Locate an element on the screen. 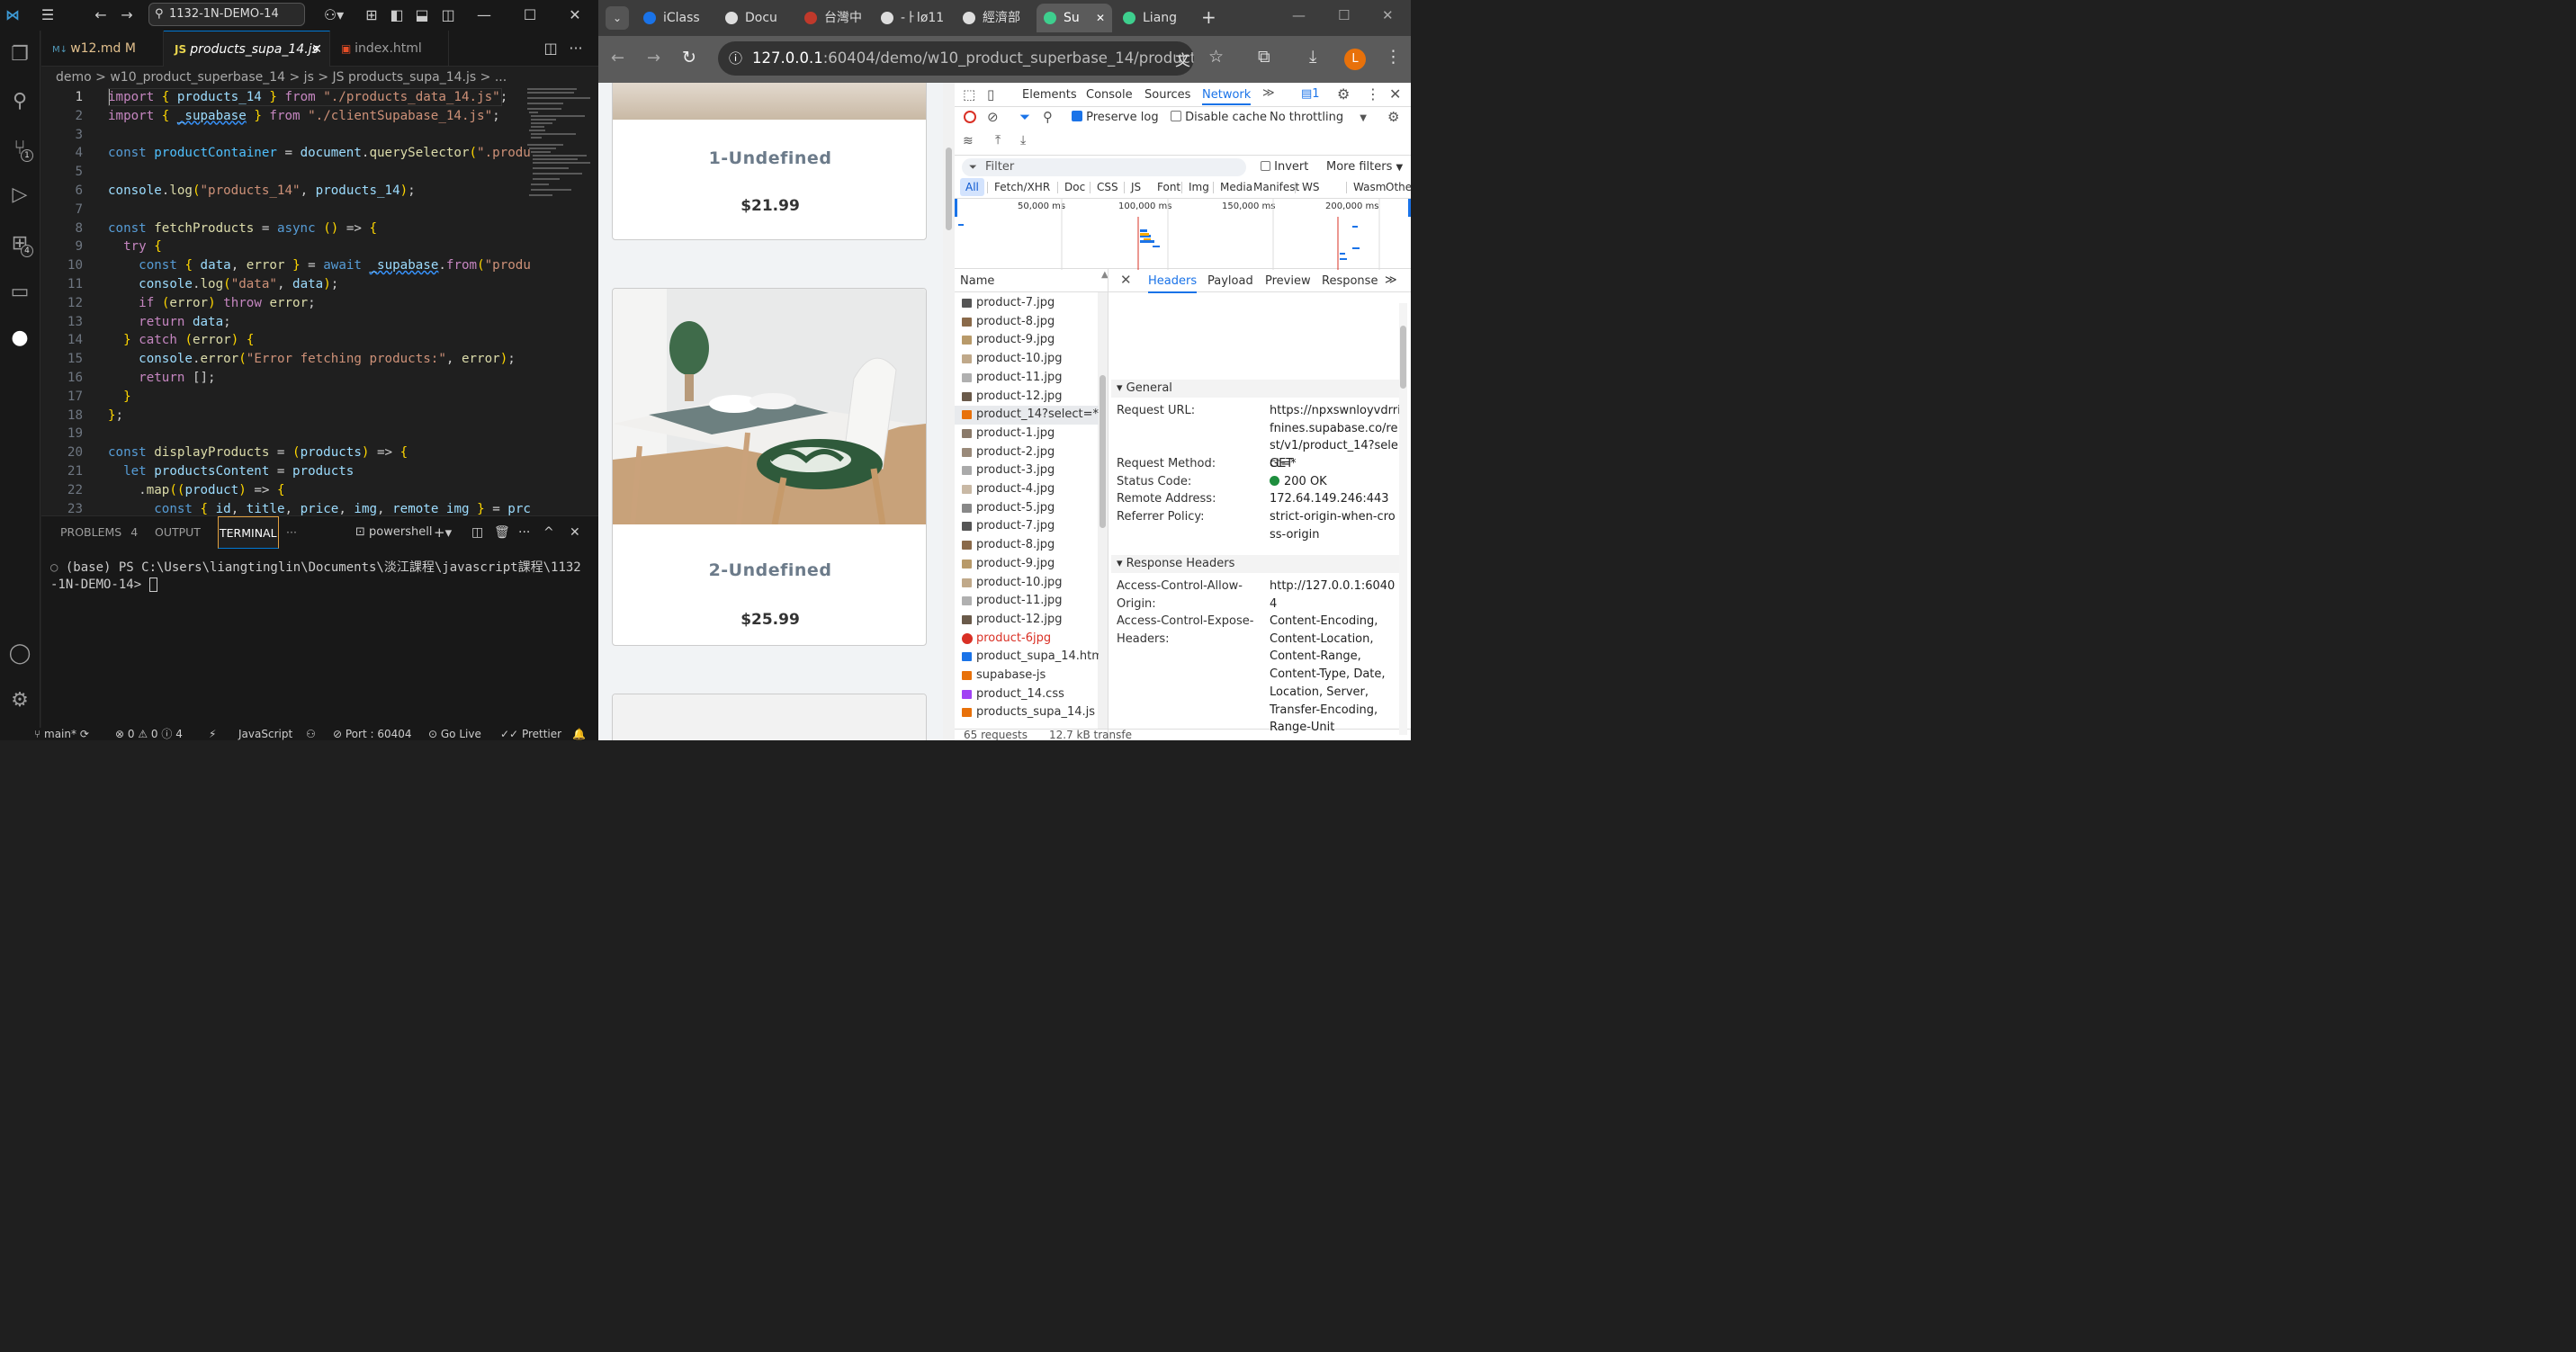  filter-chip: Other is located at coordinates (1396, 187).